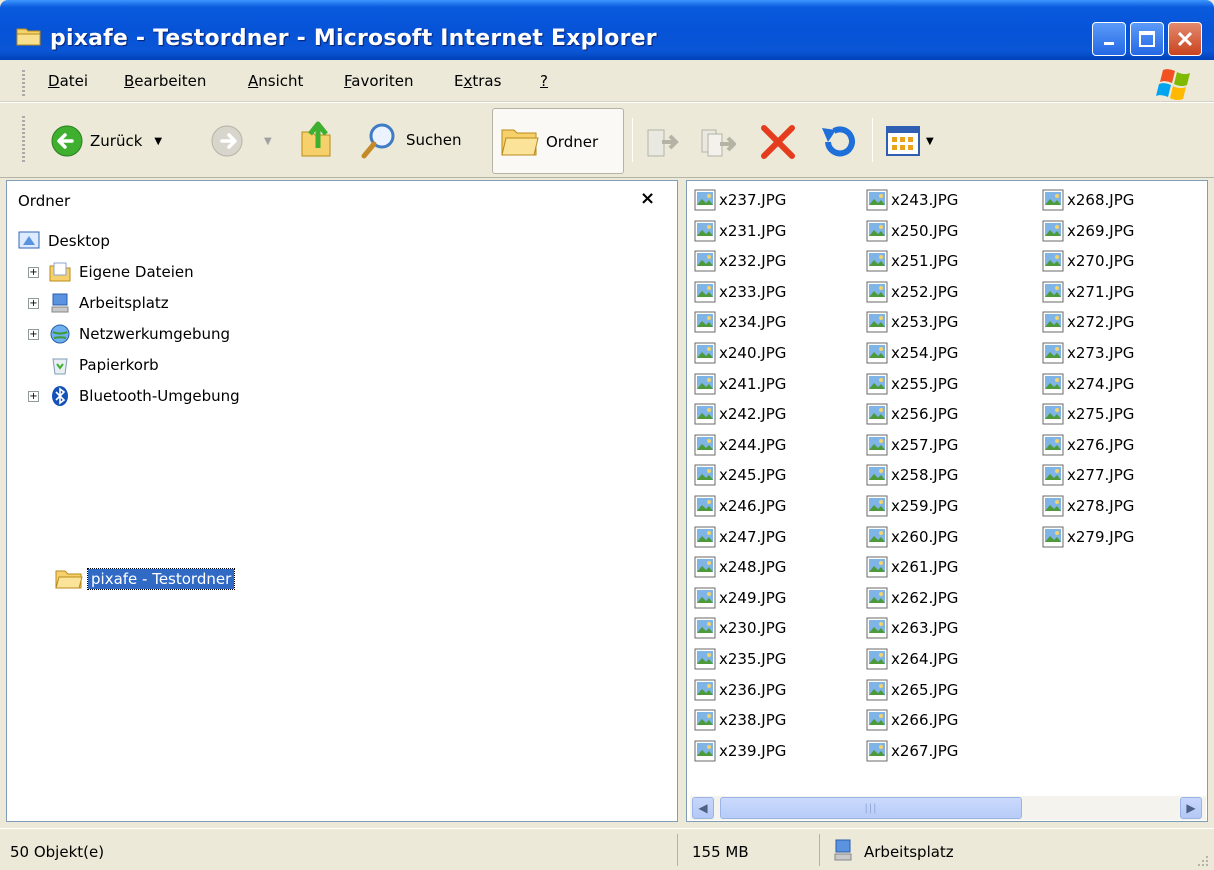 The width and height of the screenshot is (1214, 870). Describe the element at coordinates (912, 292) in the screenshot. I see `file-item: x252.JPG` at that location.